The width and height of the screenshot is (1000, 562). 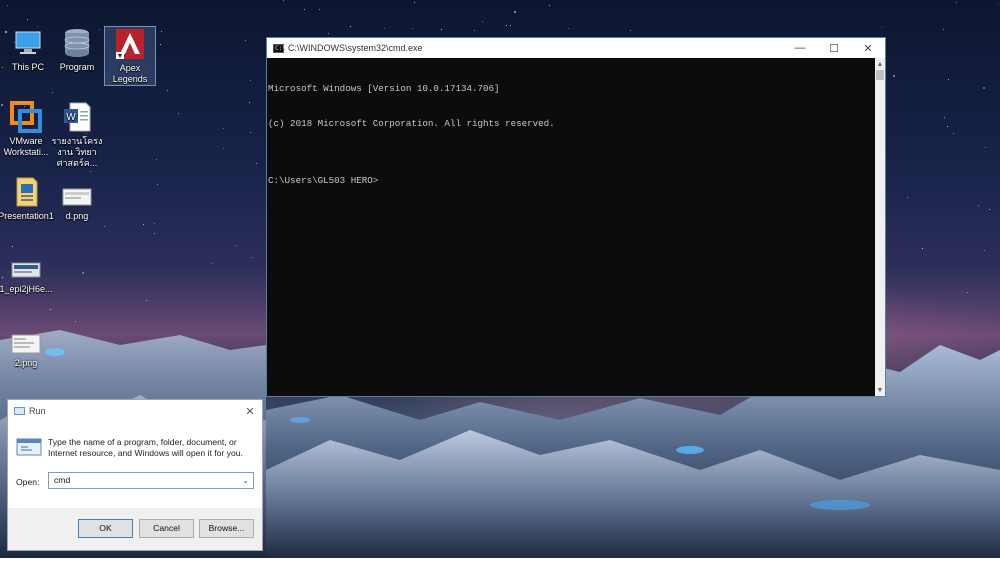 I want to click on run-program-icon, so click(x=29, y=447).